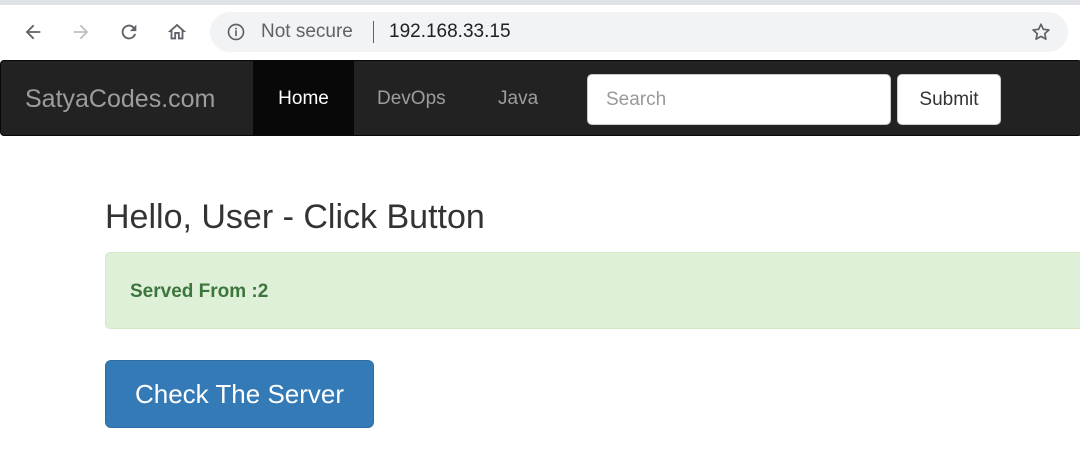 The width and height of the screenshot is (1080, 464). I want to click on brand-link: SatyaCodes.com, so click(120, 99).